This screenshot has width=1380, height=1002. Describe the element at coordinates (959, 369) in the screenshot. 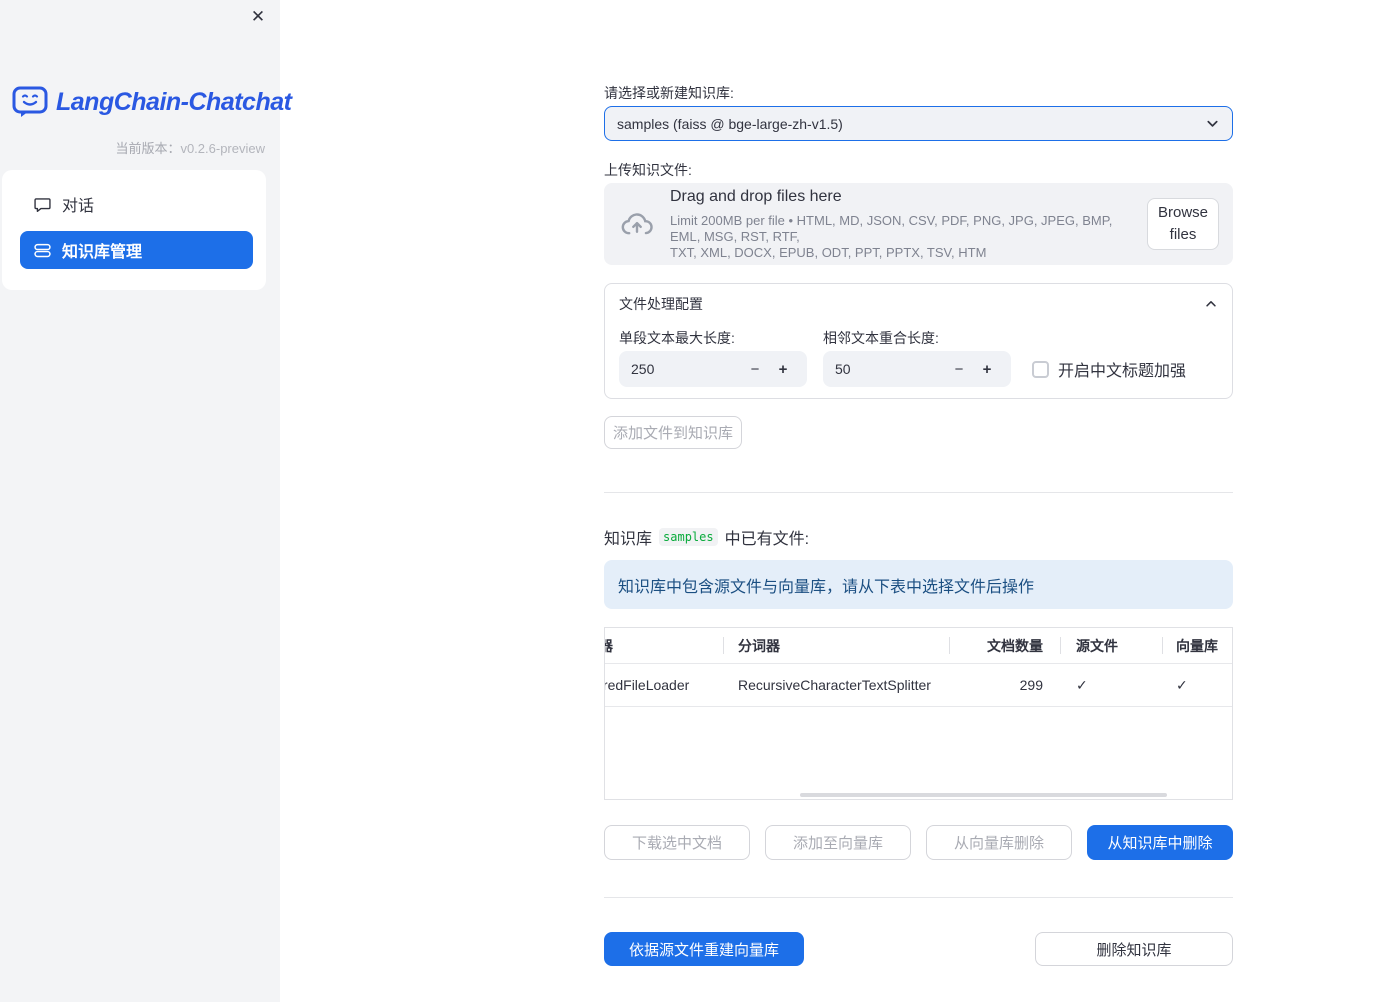

I see `overlap-size-decrement-button: −` at that location.